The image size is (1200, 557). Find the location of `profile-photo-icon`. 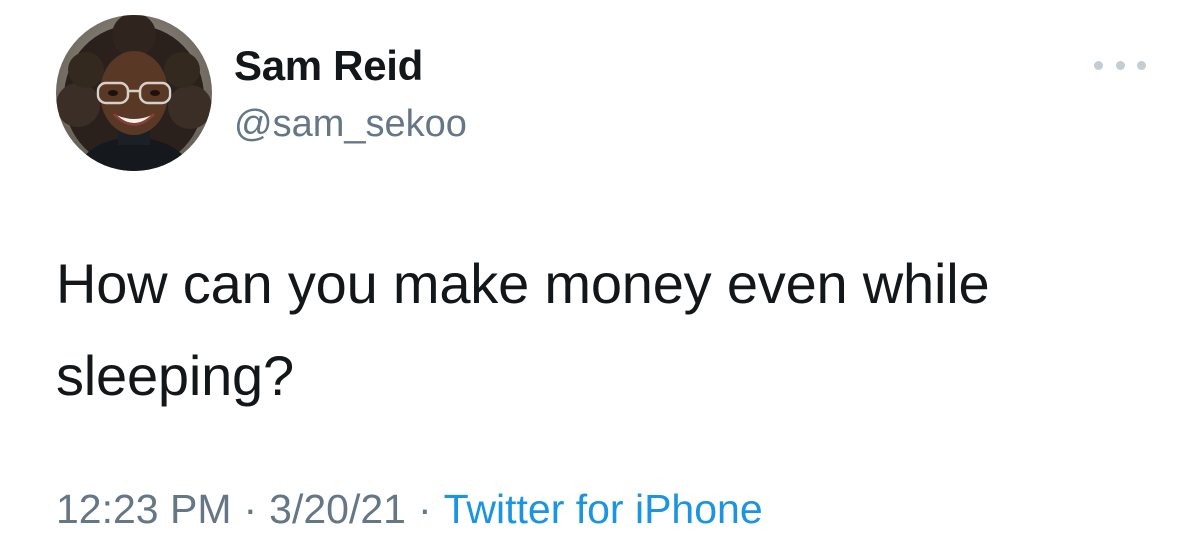

profile-photo-icon is located at coordinates (134, 93).